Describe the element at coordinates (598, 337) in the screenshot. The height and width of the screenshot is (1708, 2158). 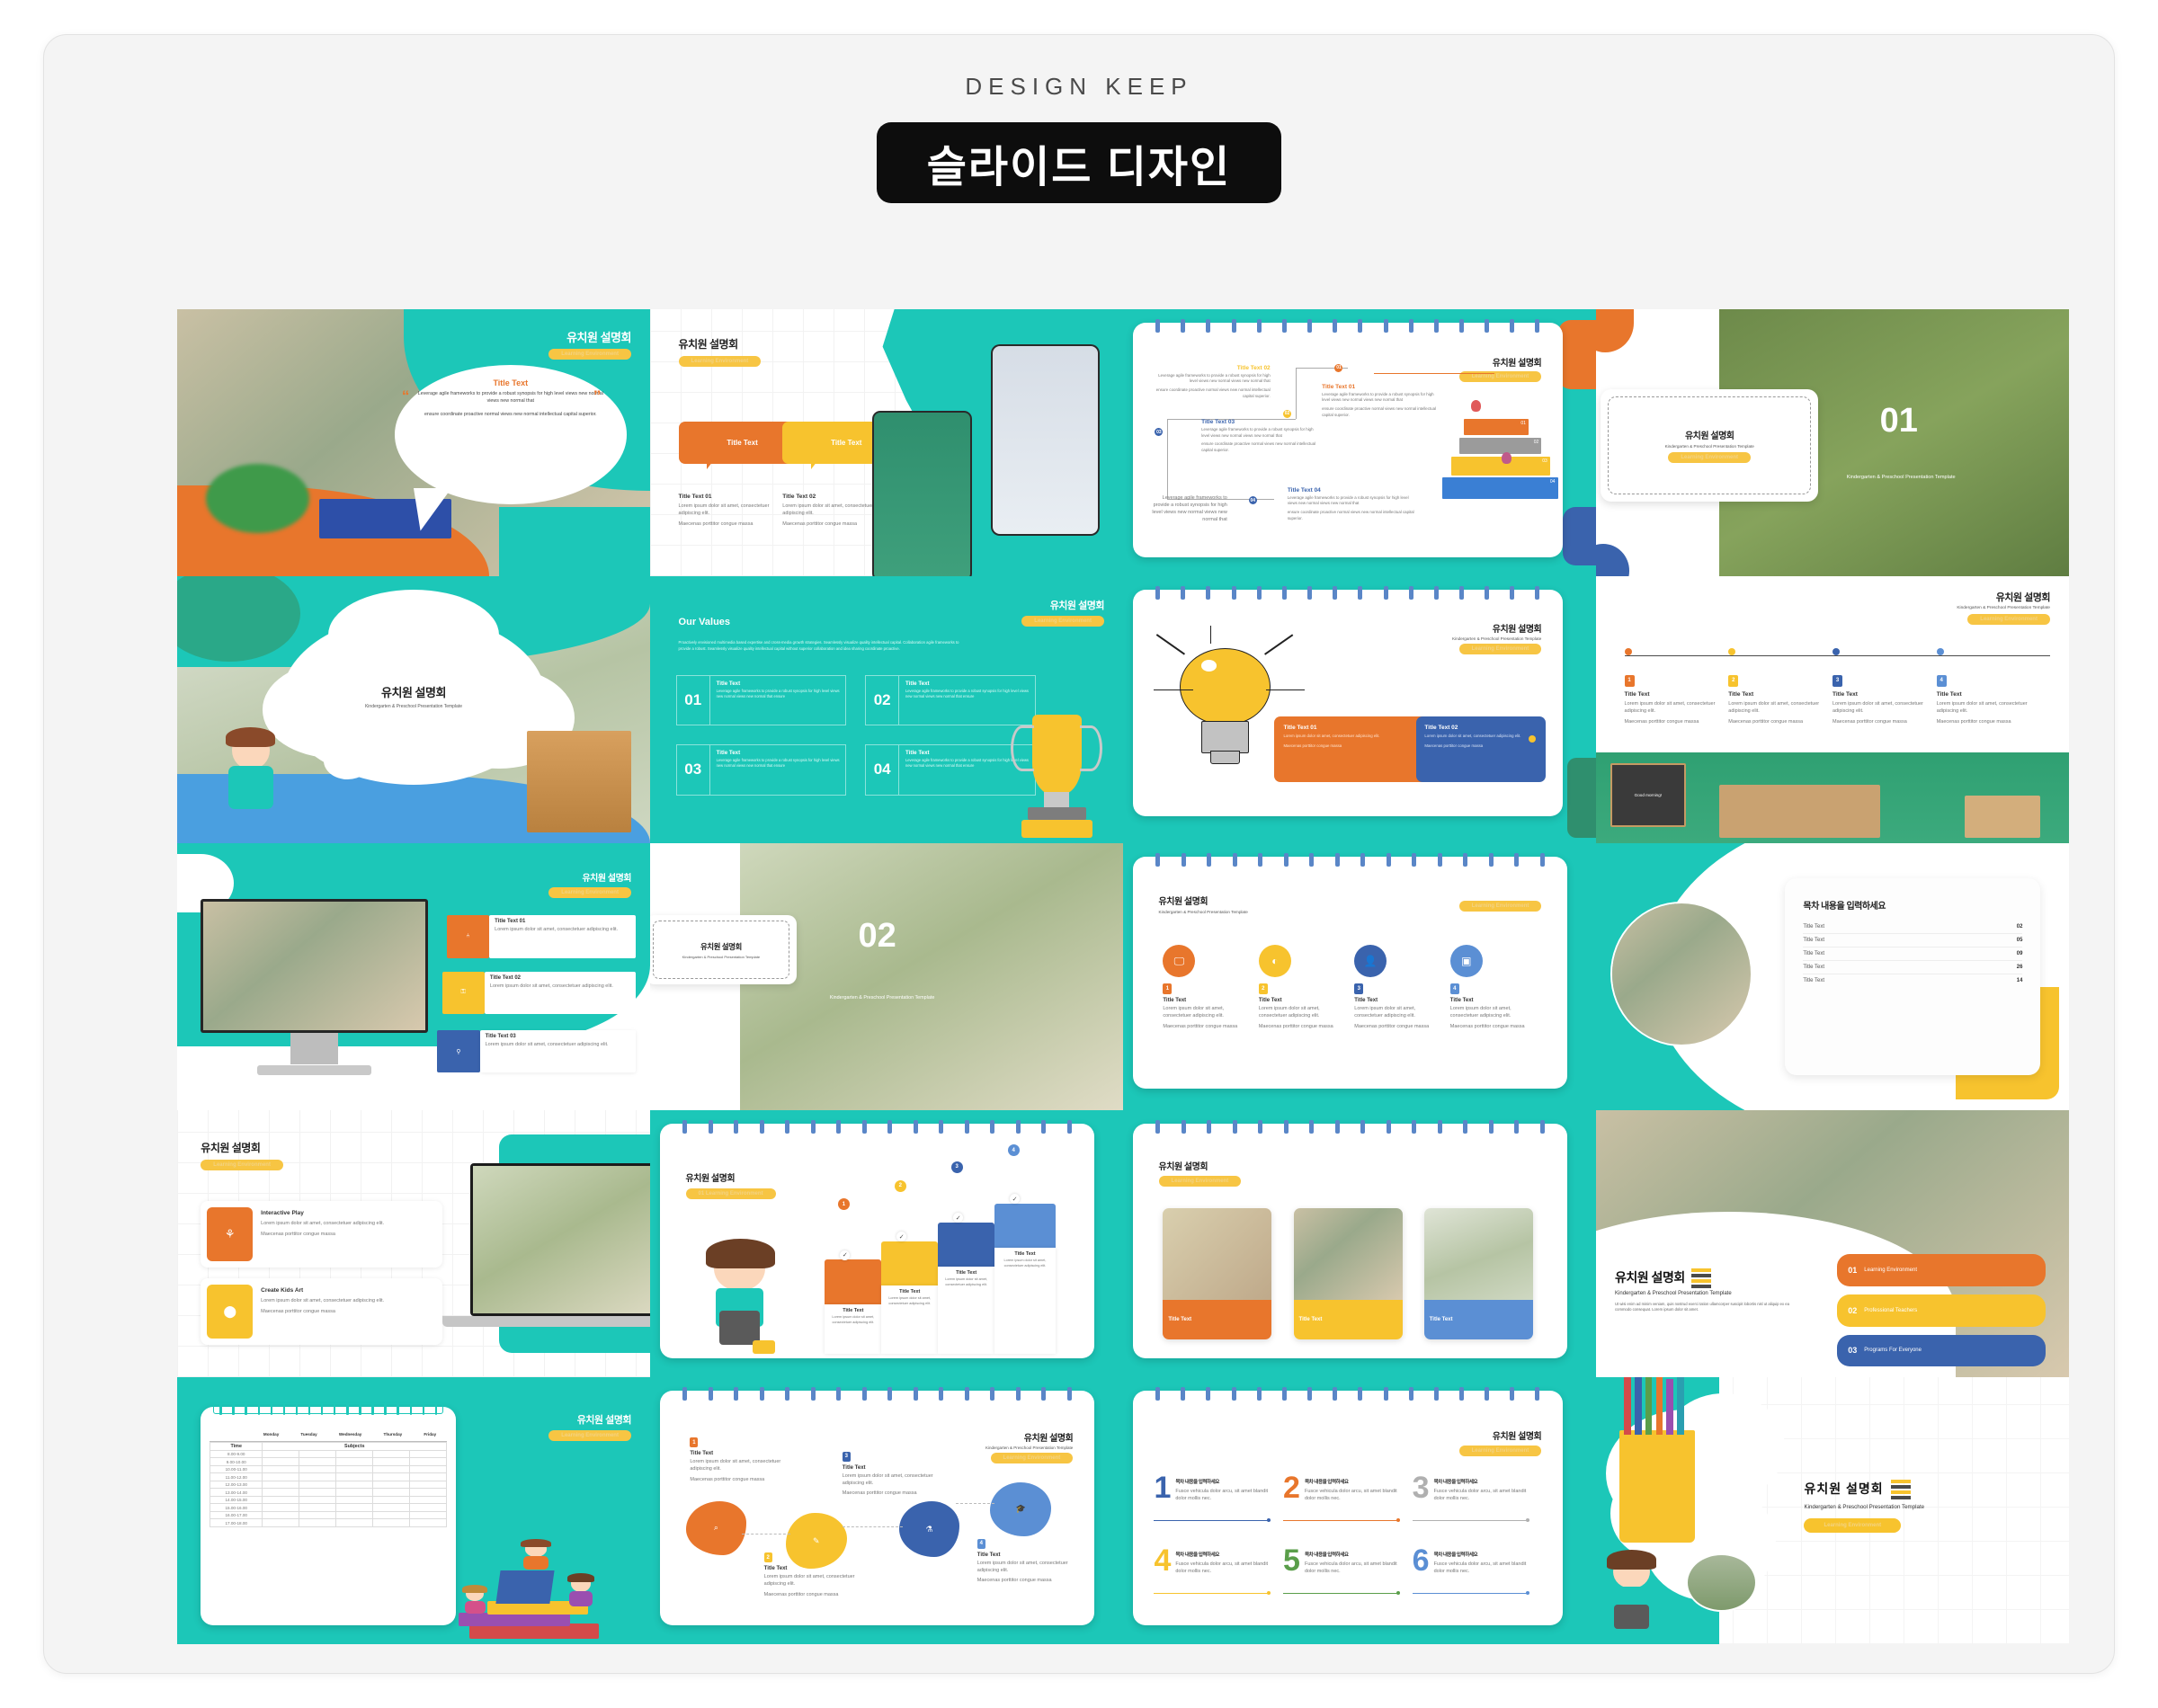
I see `slide1-title: 유치원 설명회` at that location.